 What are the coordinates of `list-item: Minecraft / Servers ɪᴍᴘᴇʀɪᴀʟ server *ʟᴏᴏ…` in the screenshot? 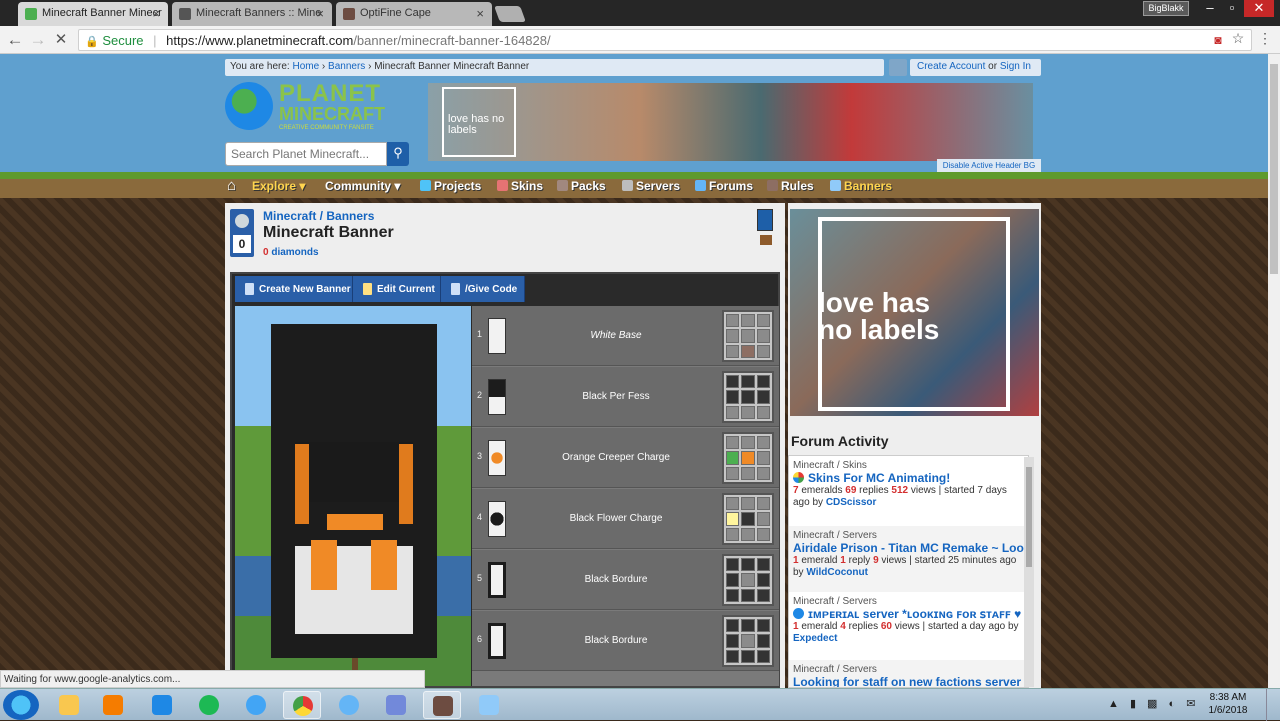 It's located at (906, 625).